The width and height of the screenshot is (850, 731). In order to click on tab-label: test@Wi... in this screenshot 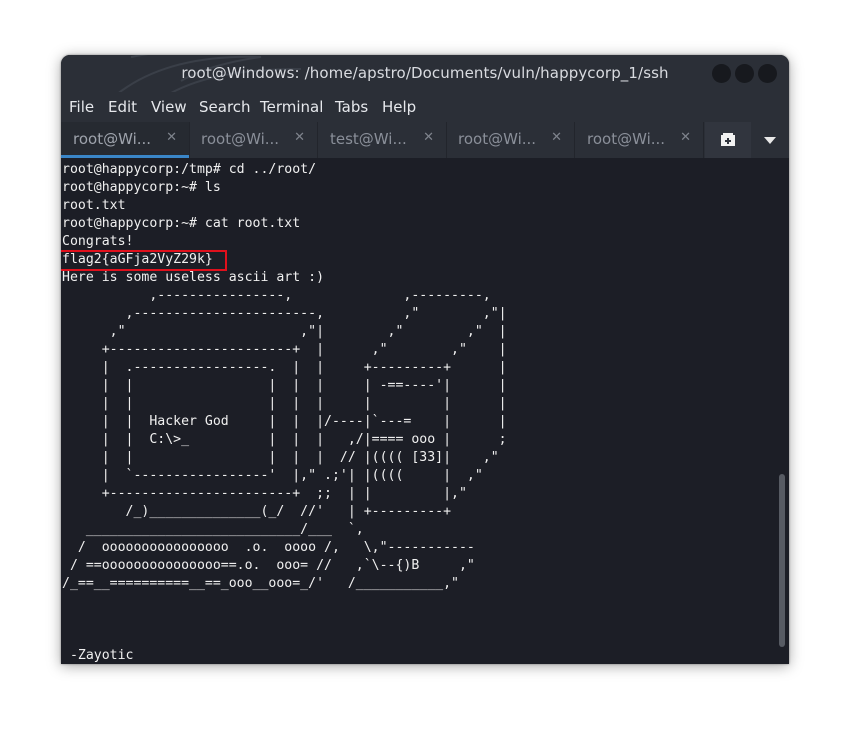, I will do `click(368, 139)`.